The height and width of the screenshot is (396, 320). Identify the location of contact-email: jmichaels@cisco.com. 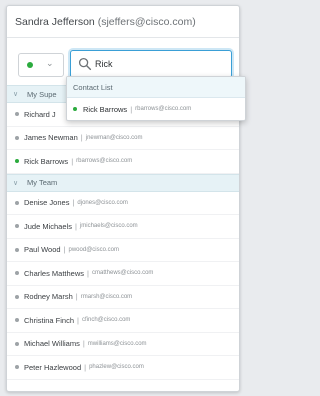
(108, 226).